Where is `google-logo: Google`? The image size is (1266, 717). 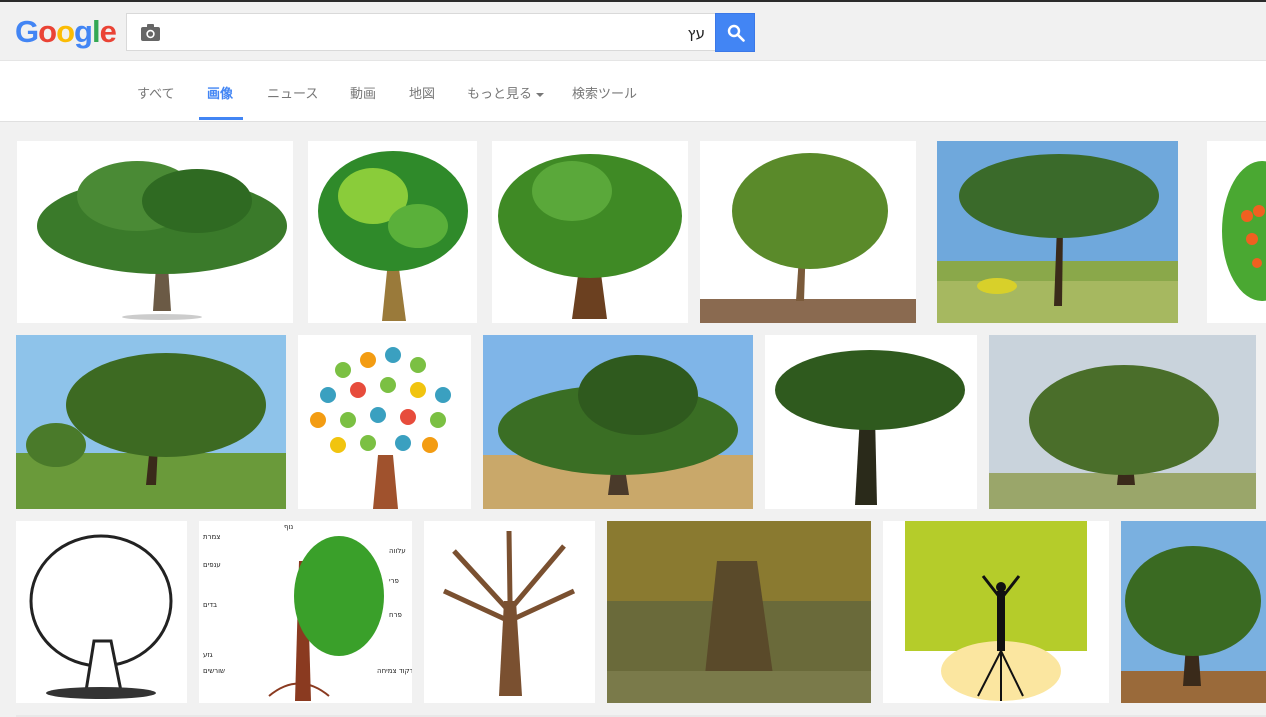
google-logo: Google is located at coordinates (66, 32).